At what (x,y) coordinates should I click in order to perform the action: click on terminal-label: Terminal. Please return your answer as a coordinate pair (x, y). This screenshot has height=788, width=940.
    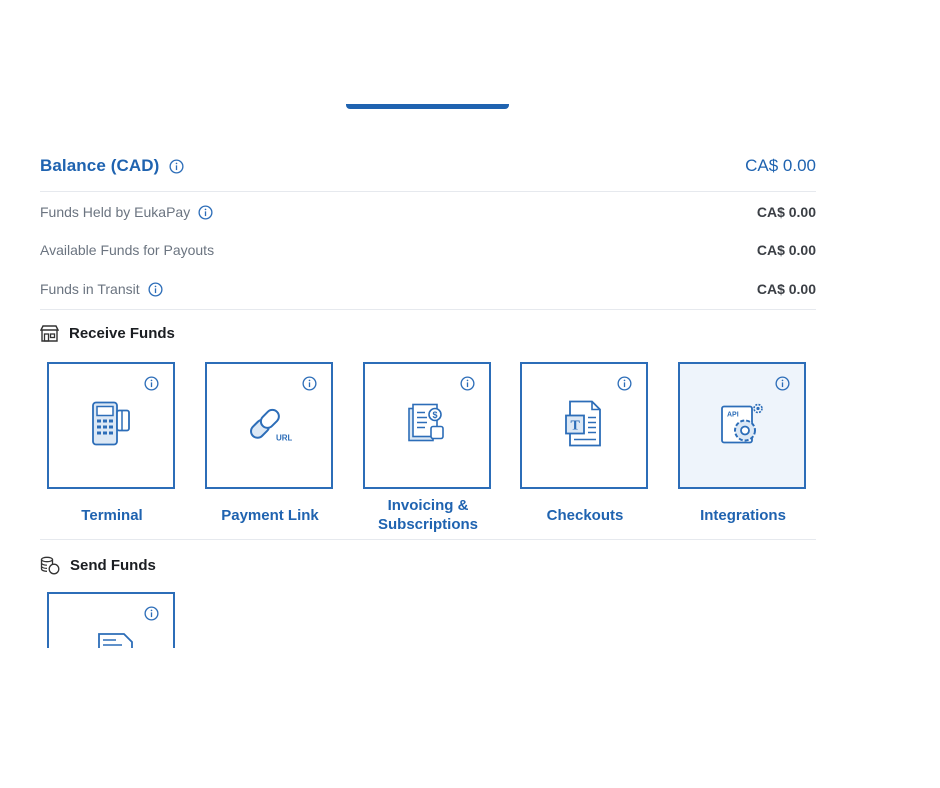
    Looking at the image, I should click on (112, 515).